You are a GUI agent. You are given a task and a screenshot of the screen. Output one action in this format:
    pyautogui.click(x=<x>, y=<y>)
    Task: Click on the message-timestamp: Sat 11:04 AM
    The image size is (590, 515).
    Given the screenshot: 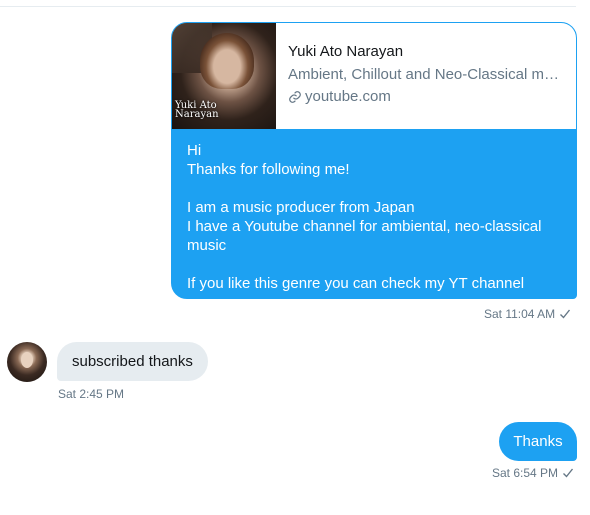 What is the action you would take?
    pyautogui.click(x=520, y=314)
    